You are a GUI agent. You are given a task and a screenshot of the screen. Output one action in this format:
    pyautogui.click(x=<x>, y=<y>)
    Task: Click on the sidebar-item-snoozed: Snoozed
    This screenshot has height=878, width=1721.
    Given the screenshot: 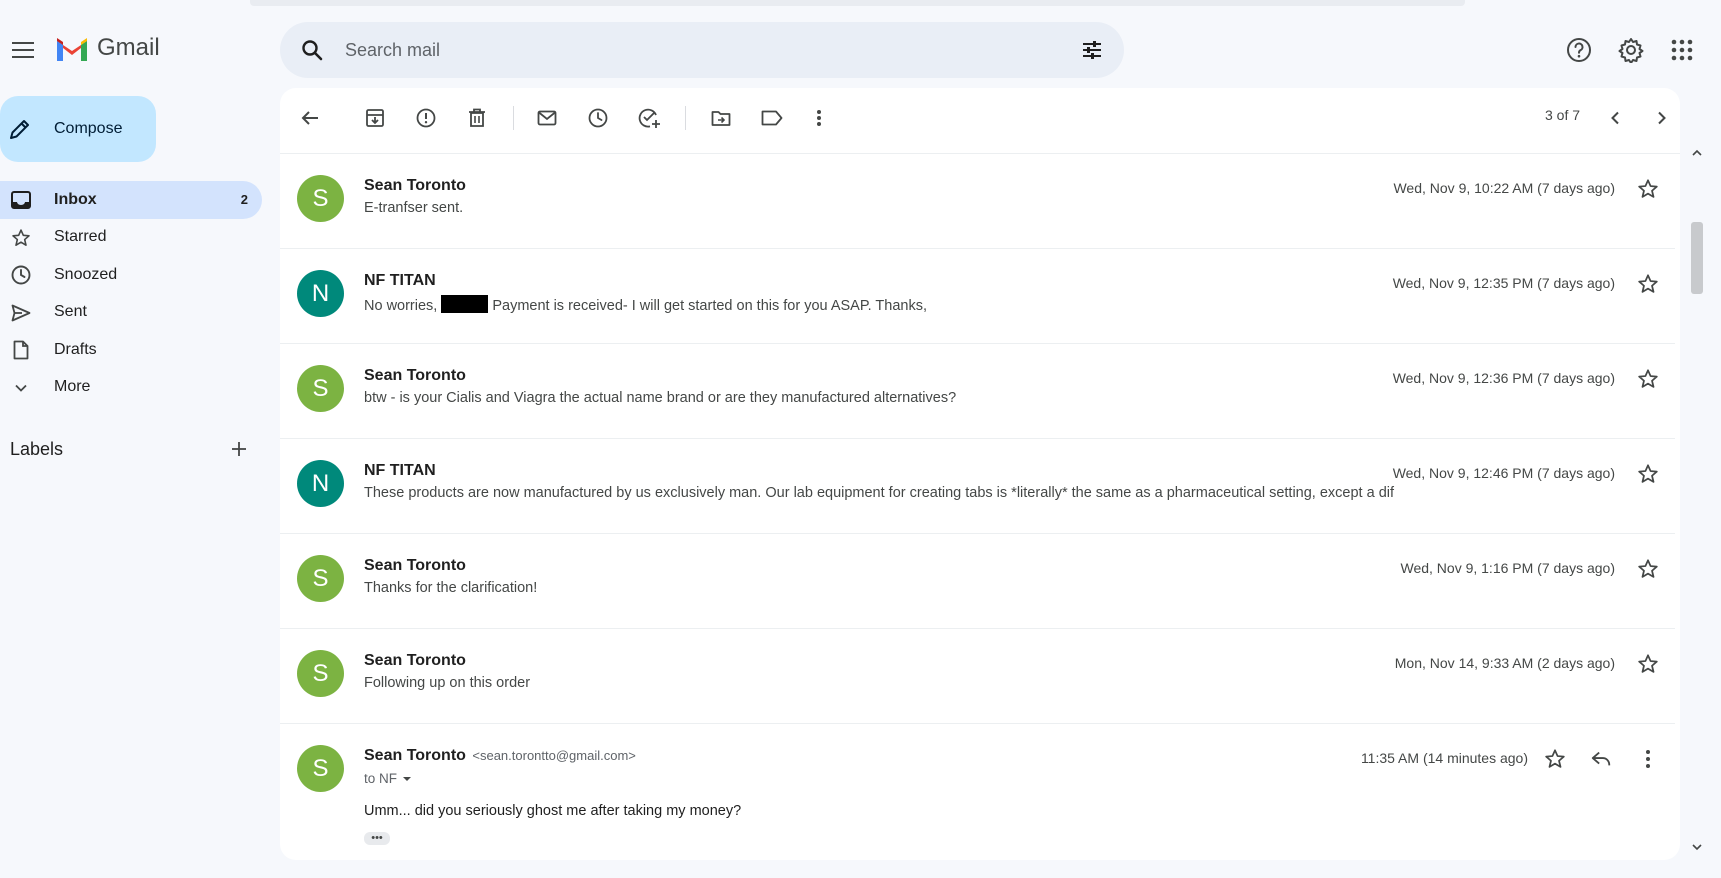 What is the action you would take?
    pyautogui.click(x=131, y=275)
    